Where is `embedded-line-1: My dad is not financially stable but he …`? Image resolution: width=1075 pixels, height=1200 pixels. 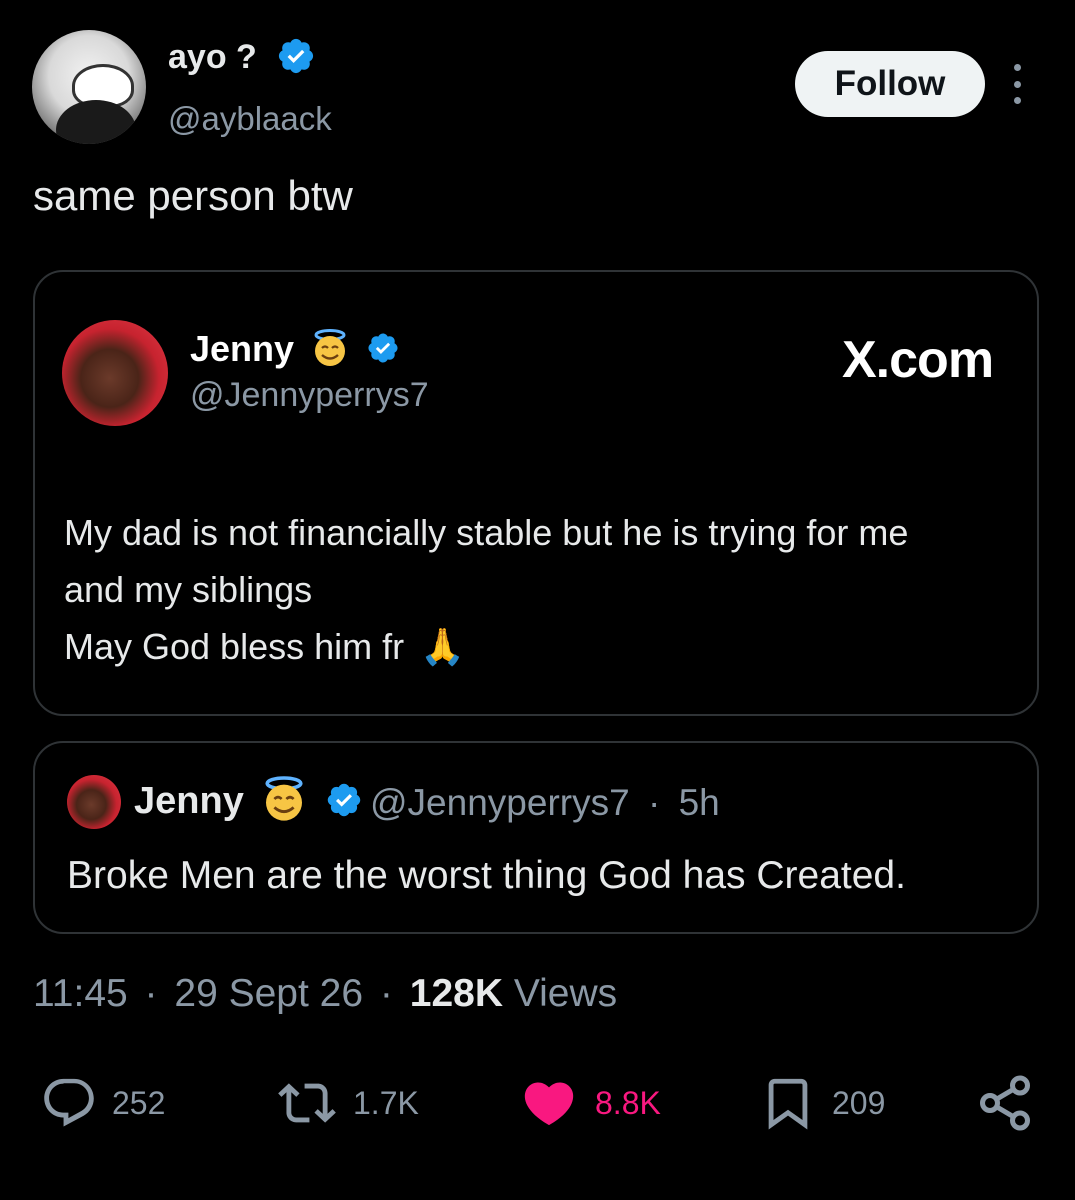
embedded-line-1: My dad is not financially stable but he … is located at coordinates (486, 532).